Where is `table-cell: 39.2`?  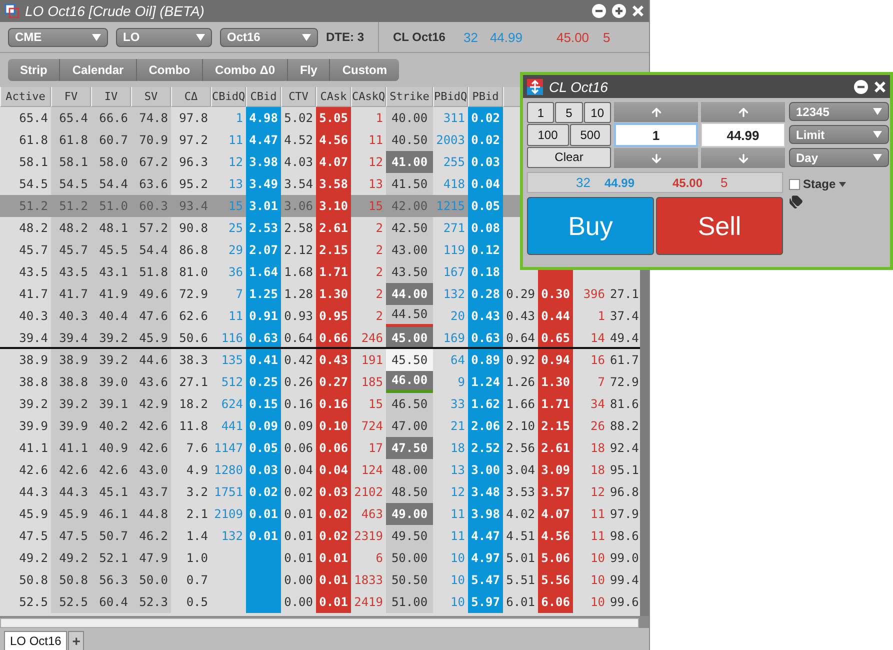
table-cell: 39.2 is located at coordinates (111, 337).